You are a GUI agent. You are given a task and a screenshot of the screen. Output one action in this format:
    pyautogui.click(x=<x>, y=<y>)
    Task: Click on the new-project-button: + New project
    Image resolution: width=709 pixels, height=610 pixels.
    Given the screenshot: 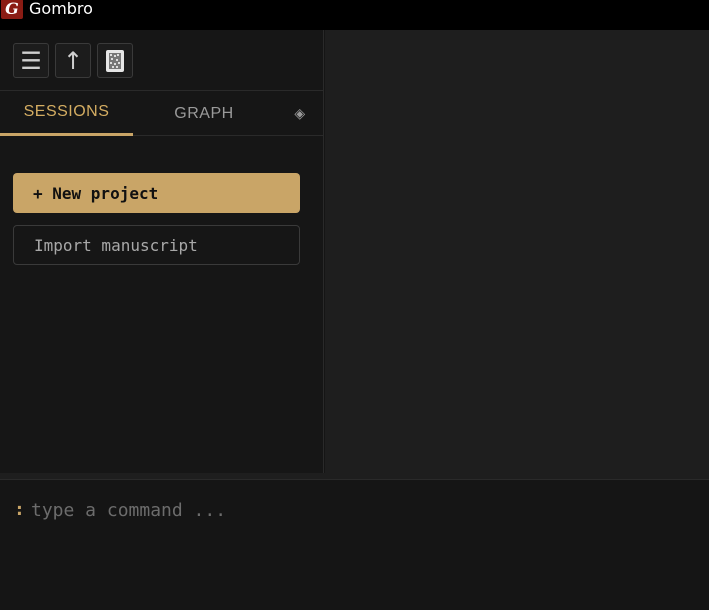 What is the action you would take?
    pyautogui.click(x=156, y=193)
    